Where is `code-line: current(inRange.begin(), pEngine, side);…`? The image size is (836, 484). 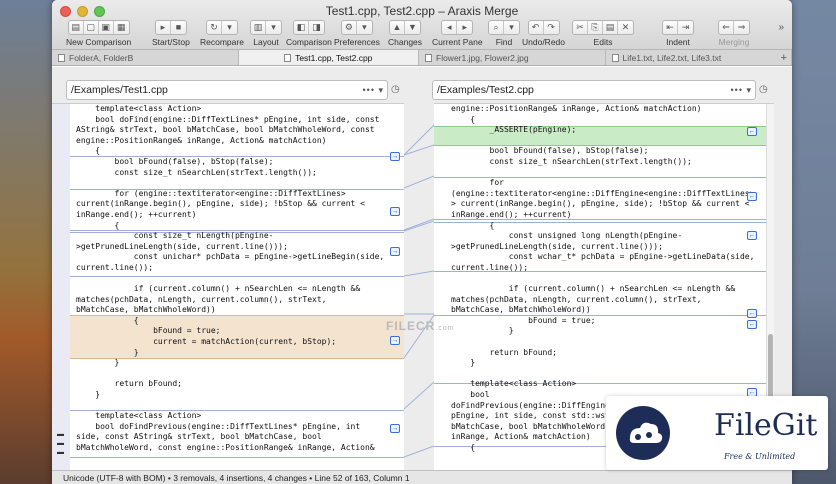 code-line: current(inRange.begin(), pEngine, side);… is located at coordinates (230, 204).